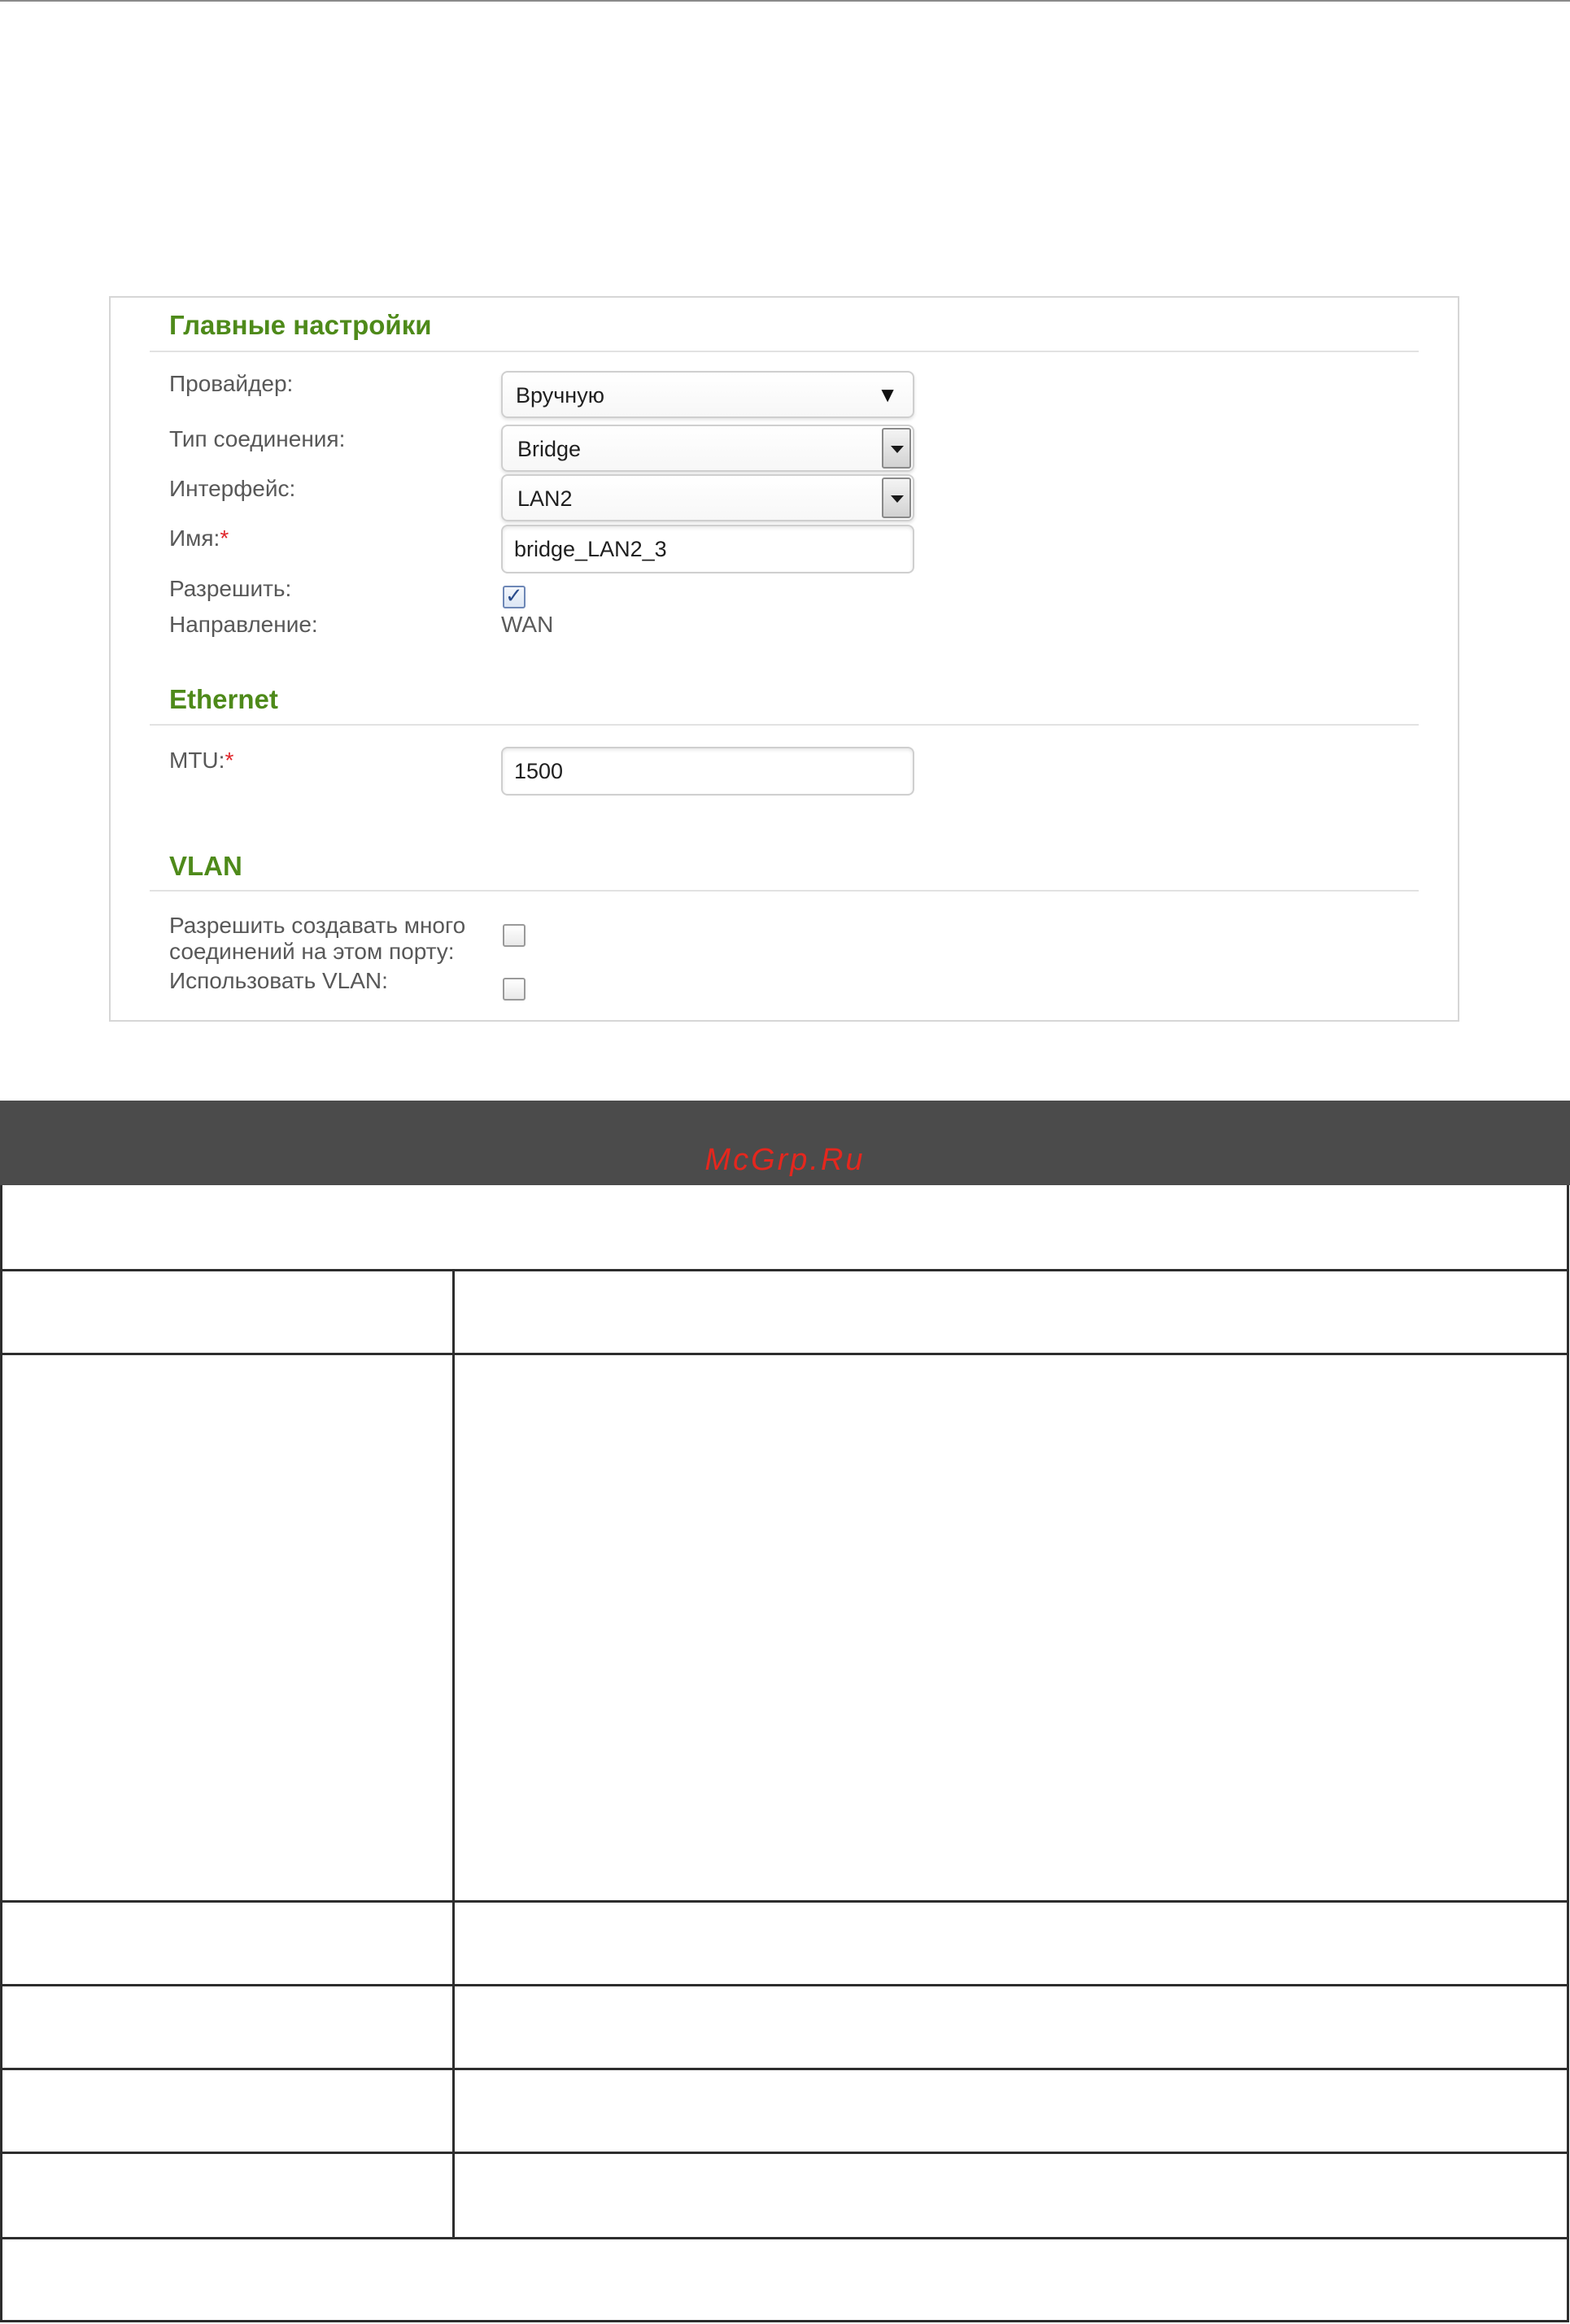 This screenshot has height=2324, width=1570. Describe the element at coordinates (545, 499) in the screenshot. I see `interface-select-value: LAN2` at that location.